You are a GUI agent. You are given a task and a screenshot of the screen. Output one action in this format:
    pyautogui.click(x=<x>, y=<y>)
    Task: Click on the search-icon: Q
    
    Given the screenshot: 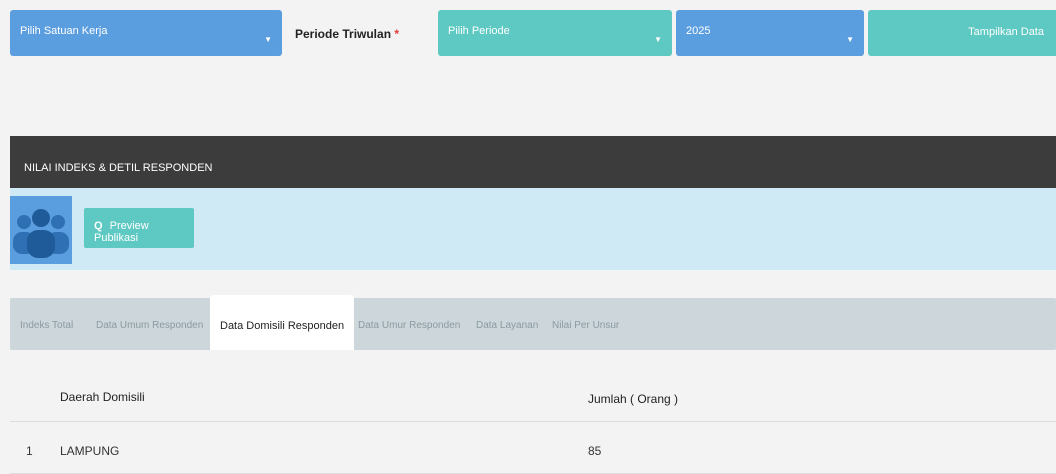 What is the action you would take?
    pyautogui.click(x=98, y=226)
    